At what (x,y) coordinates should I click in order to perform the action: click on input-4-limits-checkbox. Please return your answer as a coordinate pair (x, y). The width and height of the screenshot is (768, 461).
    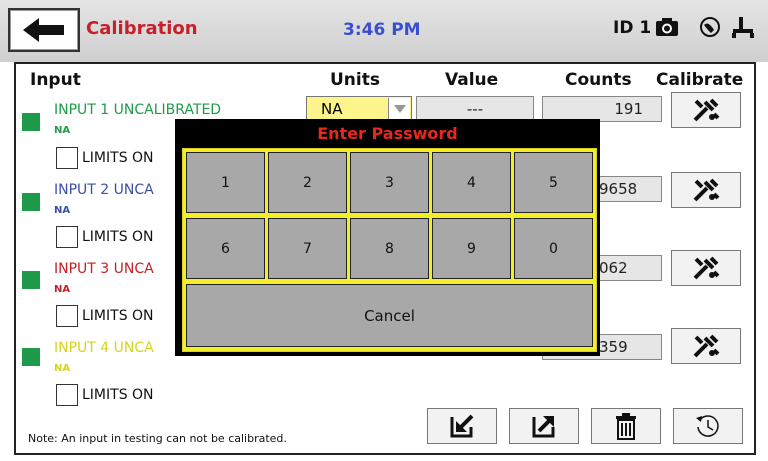
    Looking at the image, I should click on (67, 395).